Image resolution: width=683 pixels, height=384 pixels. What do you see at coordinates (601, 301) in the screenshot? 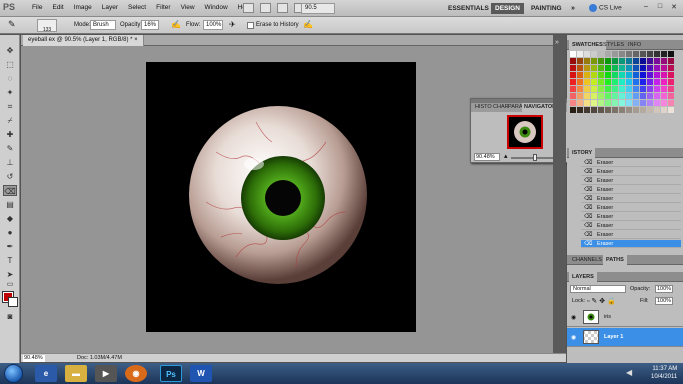
I see `lock-icons: ▫ ✎ ✥ 🔒` at bounding box center [601, 301].